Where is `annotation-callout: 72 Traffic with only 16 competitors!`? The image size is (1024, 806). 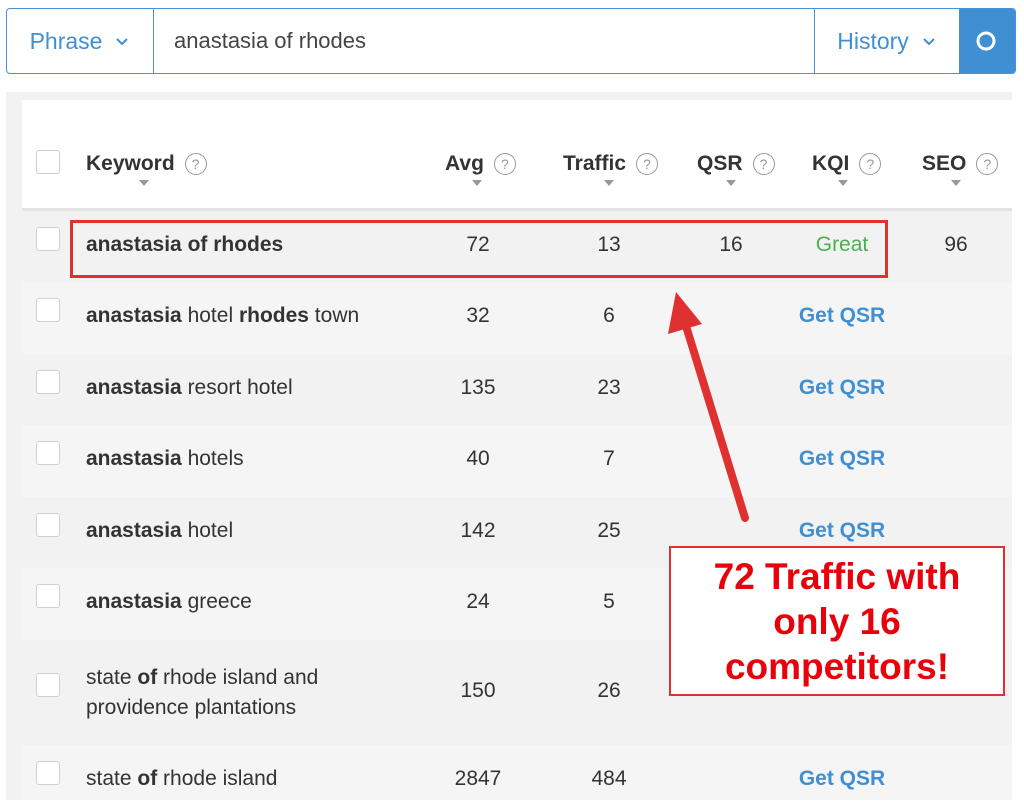 annotation-callout: 72 Traffic with only 16 competitors! is located at coordinates (837, 621).